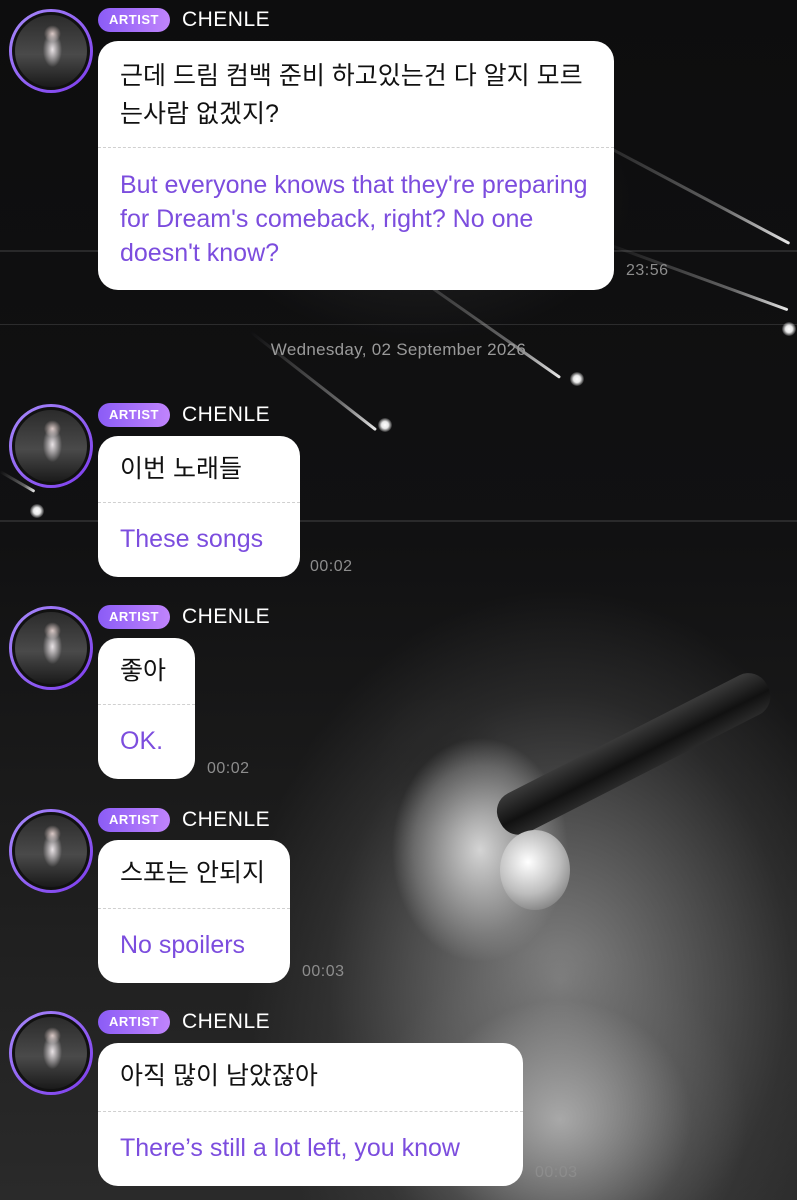  Describe the element at coordinates (192, 873) in the screenshot. I see `original-text: 스포는 안되지` at that location.